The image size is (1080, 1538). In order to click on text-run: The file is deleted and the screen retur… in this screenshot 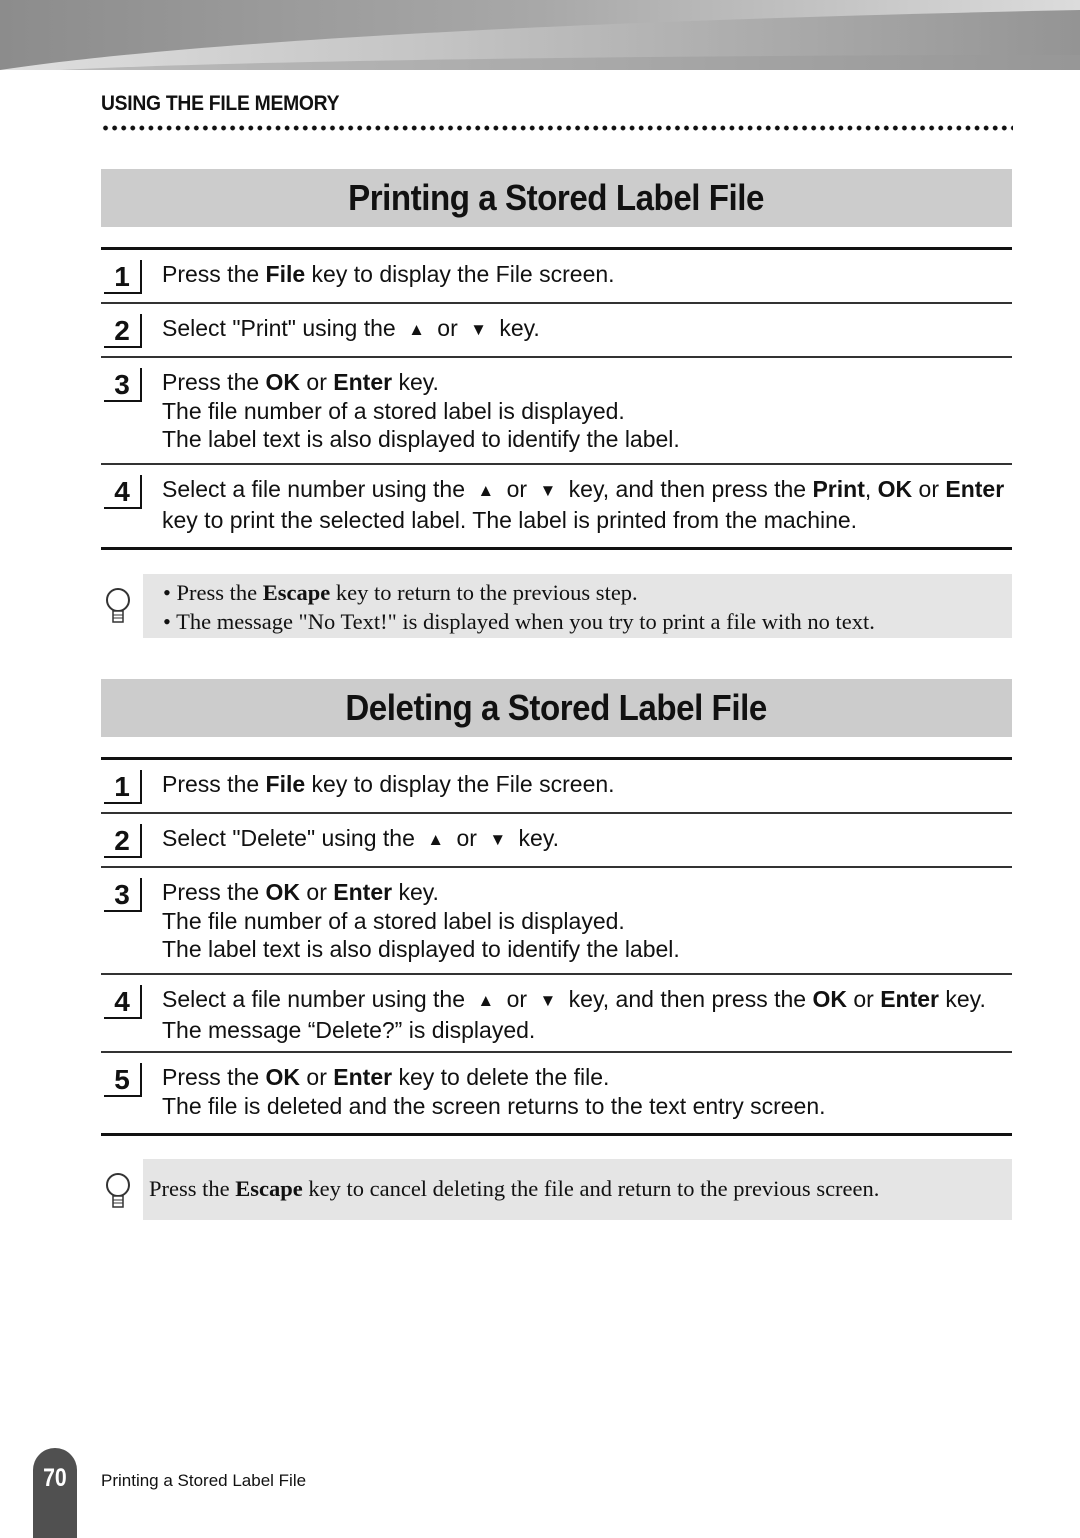, I will do `click(494, 1105)`.